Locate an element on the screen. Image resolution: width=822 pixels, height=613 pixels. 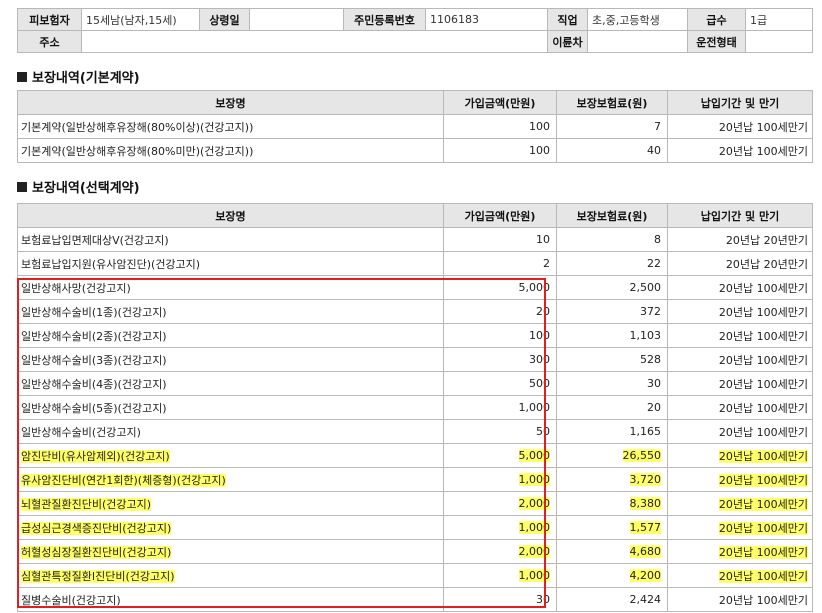
drive-label: 운전형태 is located at coordinates (716, 41).